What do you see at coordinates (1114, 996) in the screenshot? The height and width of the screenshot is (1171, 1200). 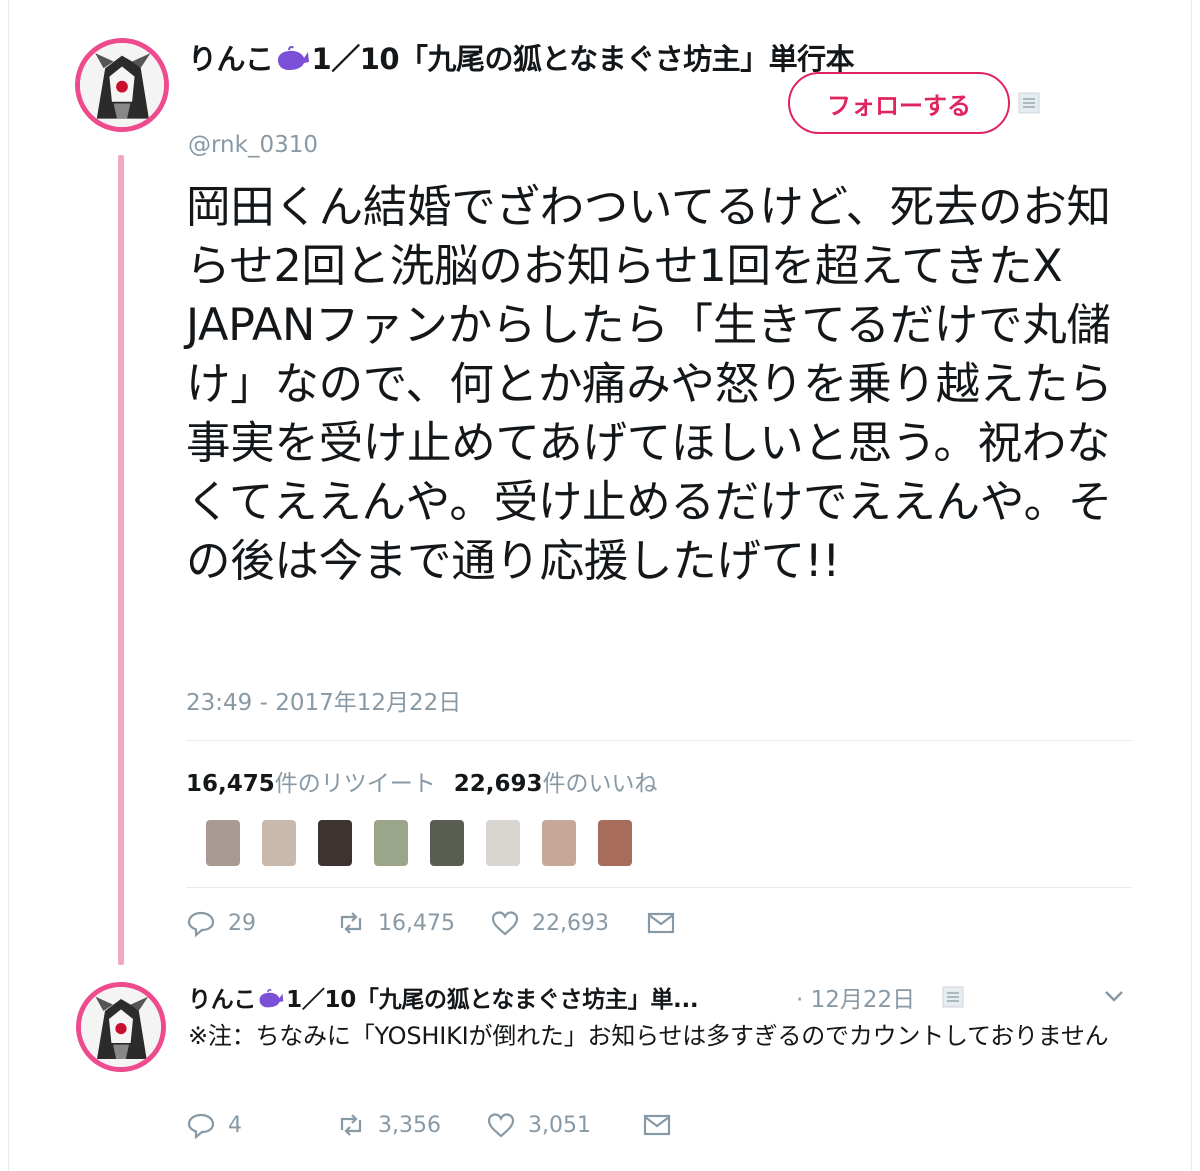 I see `chevron-down-icon` at bounding box center [1114, 996].